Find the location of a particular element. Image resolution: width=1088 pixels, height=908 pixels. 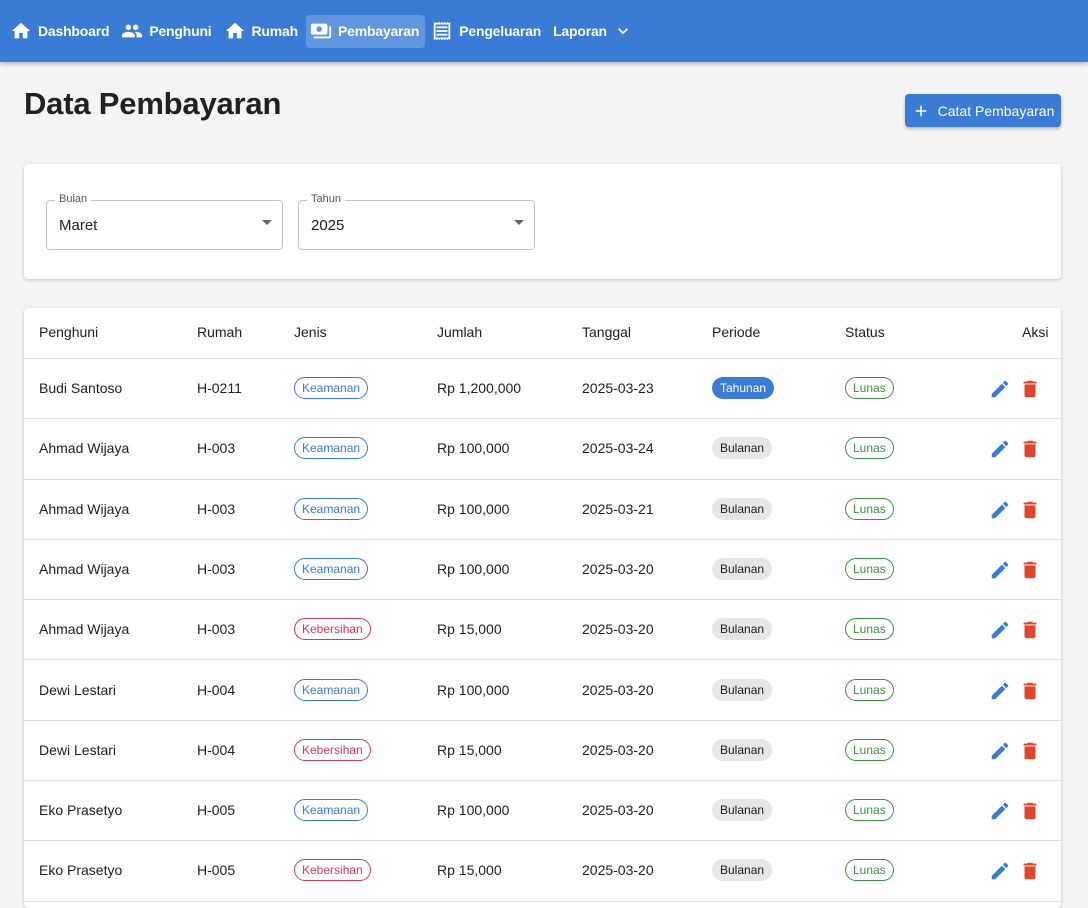

catat-pembayaran-button: Catat Pembayaran is located at coordinates (983, 110).